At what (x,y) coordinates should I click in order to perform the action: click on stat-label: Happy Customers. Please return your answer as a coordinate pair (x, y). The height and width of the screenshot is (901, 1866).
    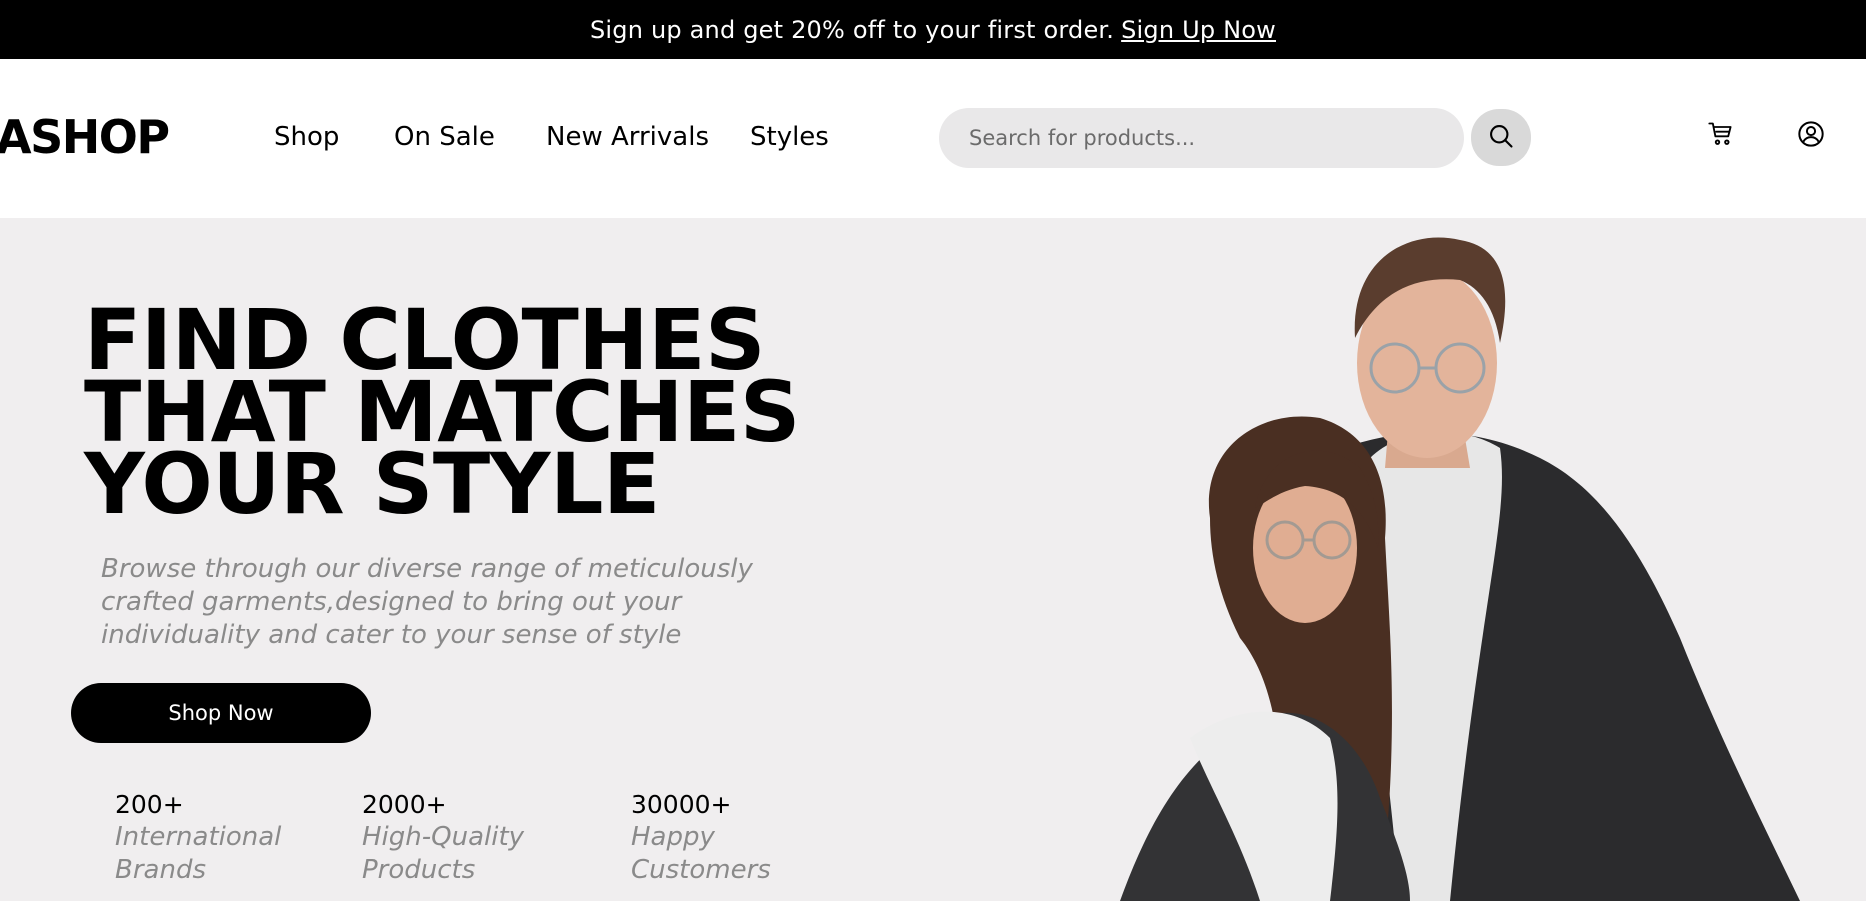
    Looking at the image, I should click on (701, 853).